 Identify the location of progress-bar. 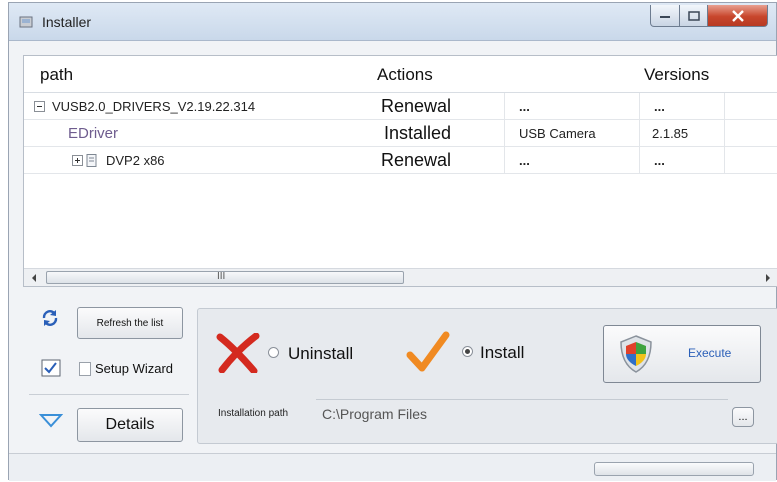
(674, 469).